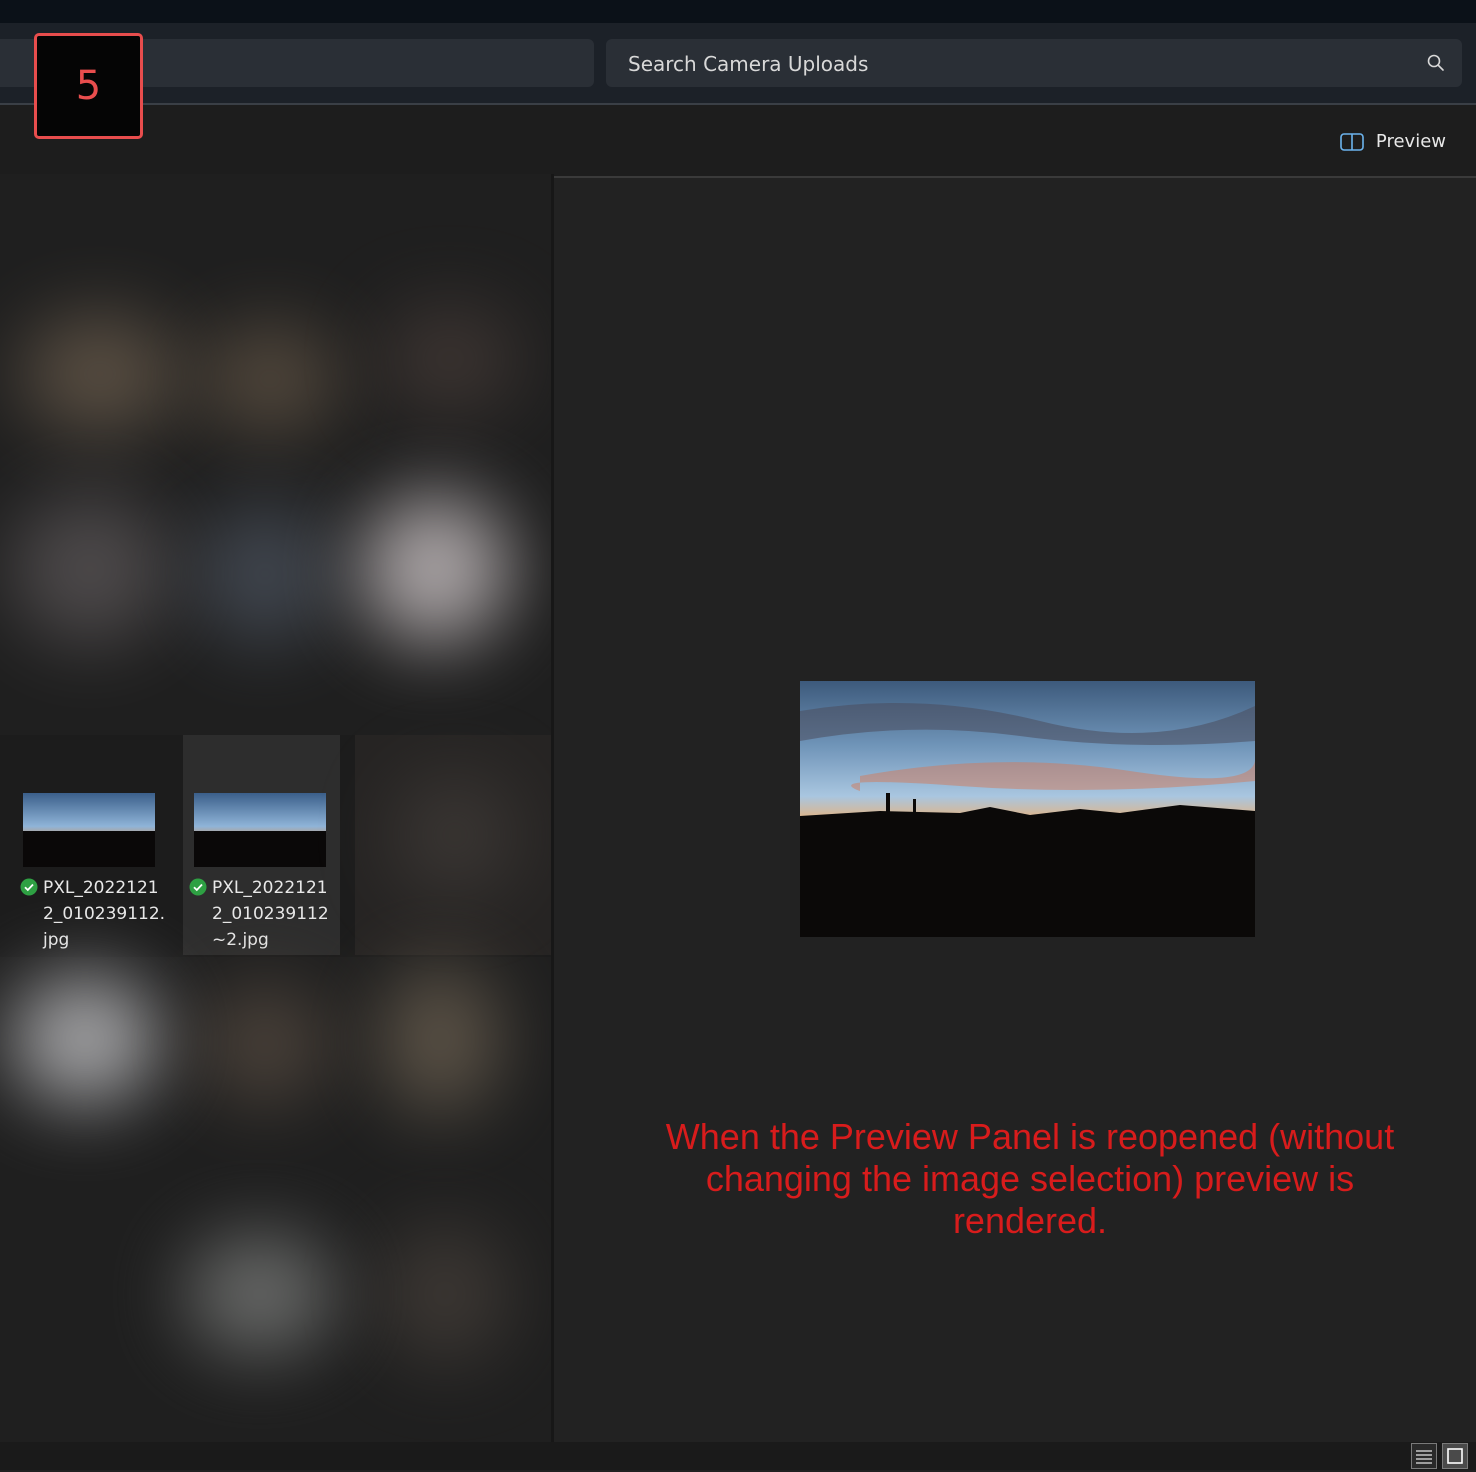 The height and width of the screenshot is (1472, 1476). What do you see at coordinates (88, 86) in the screenshot?
I see `step-number-badge: 5` at bounding box center [88, 86].